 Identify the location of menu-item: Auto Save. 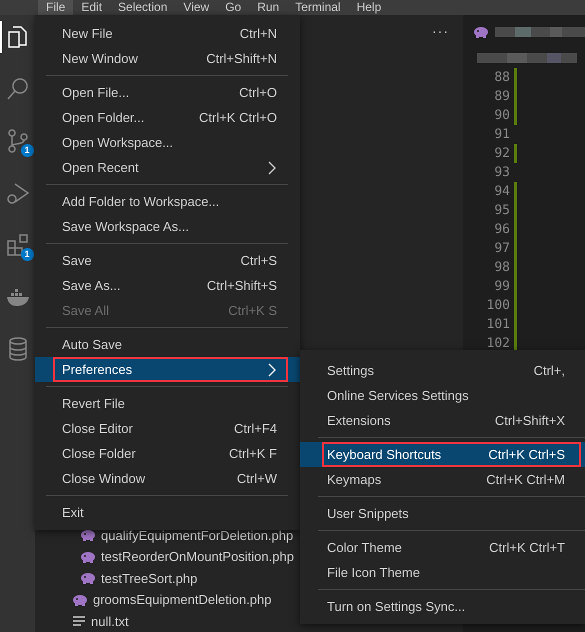
(167, 344).